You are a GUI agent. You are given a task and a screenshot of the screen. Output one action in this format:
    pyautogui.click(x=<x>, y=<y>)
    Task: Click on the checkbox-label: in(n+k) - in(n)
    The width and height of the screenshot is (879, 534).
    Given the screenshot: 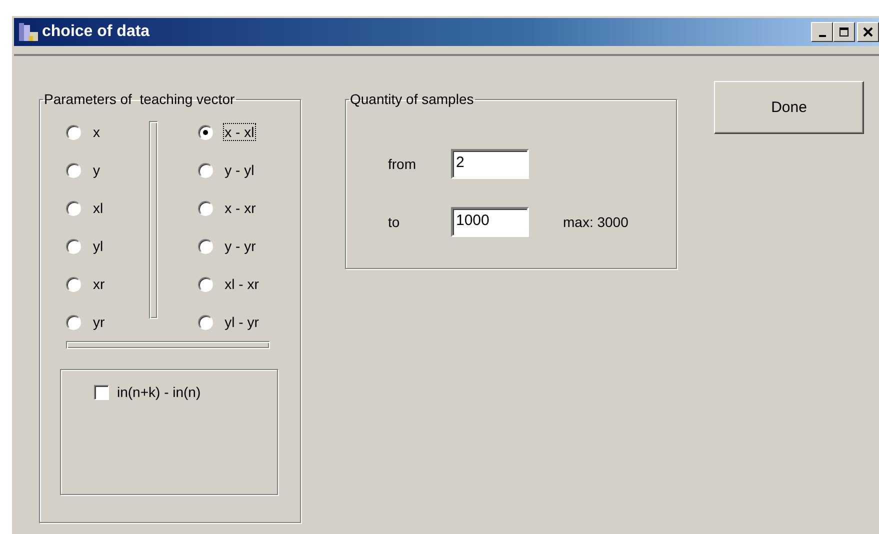 What is the action you would take?
    pyautogui.click(x=159, y=392)
    